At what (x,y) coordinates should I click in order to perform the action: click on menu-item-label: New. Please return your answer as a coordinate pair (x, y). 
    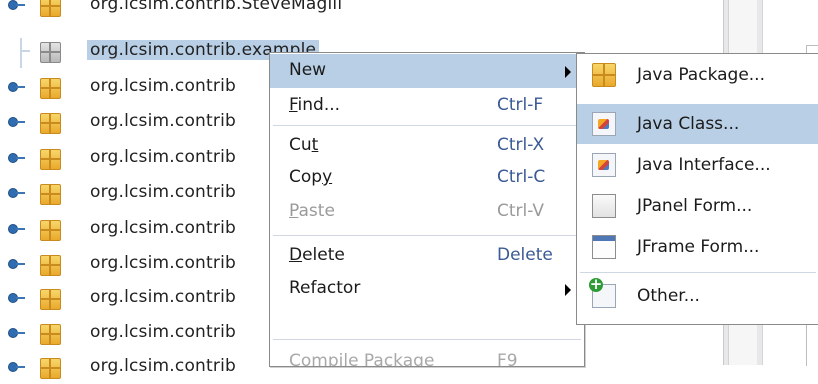
    Looking at the image, I should click on (308, 70).